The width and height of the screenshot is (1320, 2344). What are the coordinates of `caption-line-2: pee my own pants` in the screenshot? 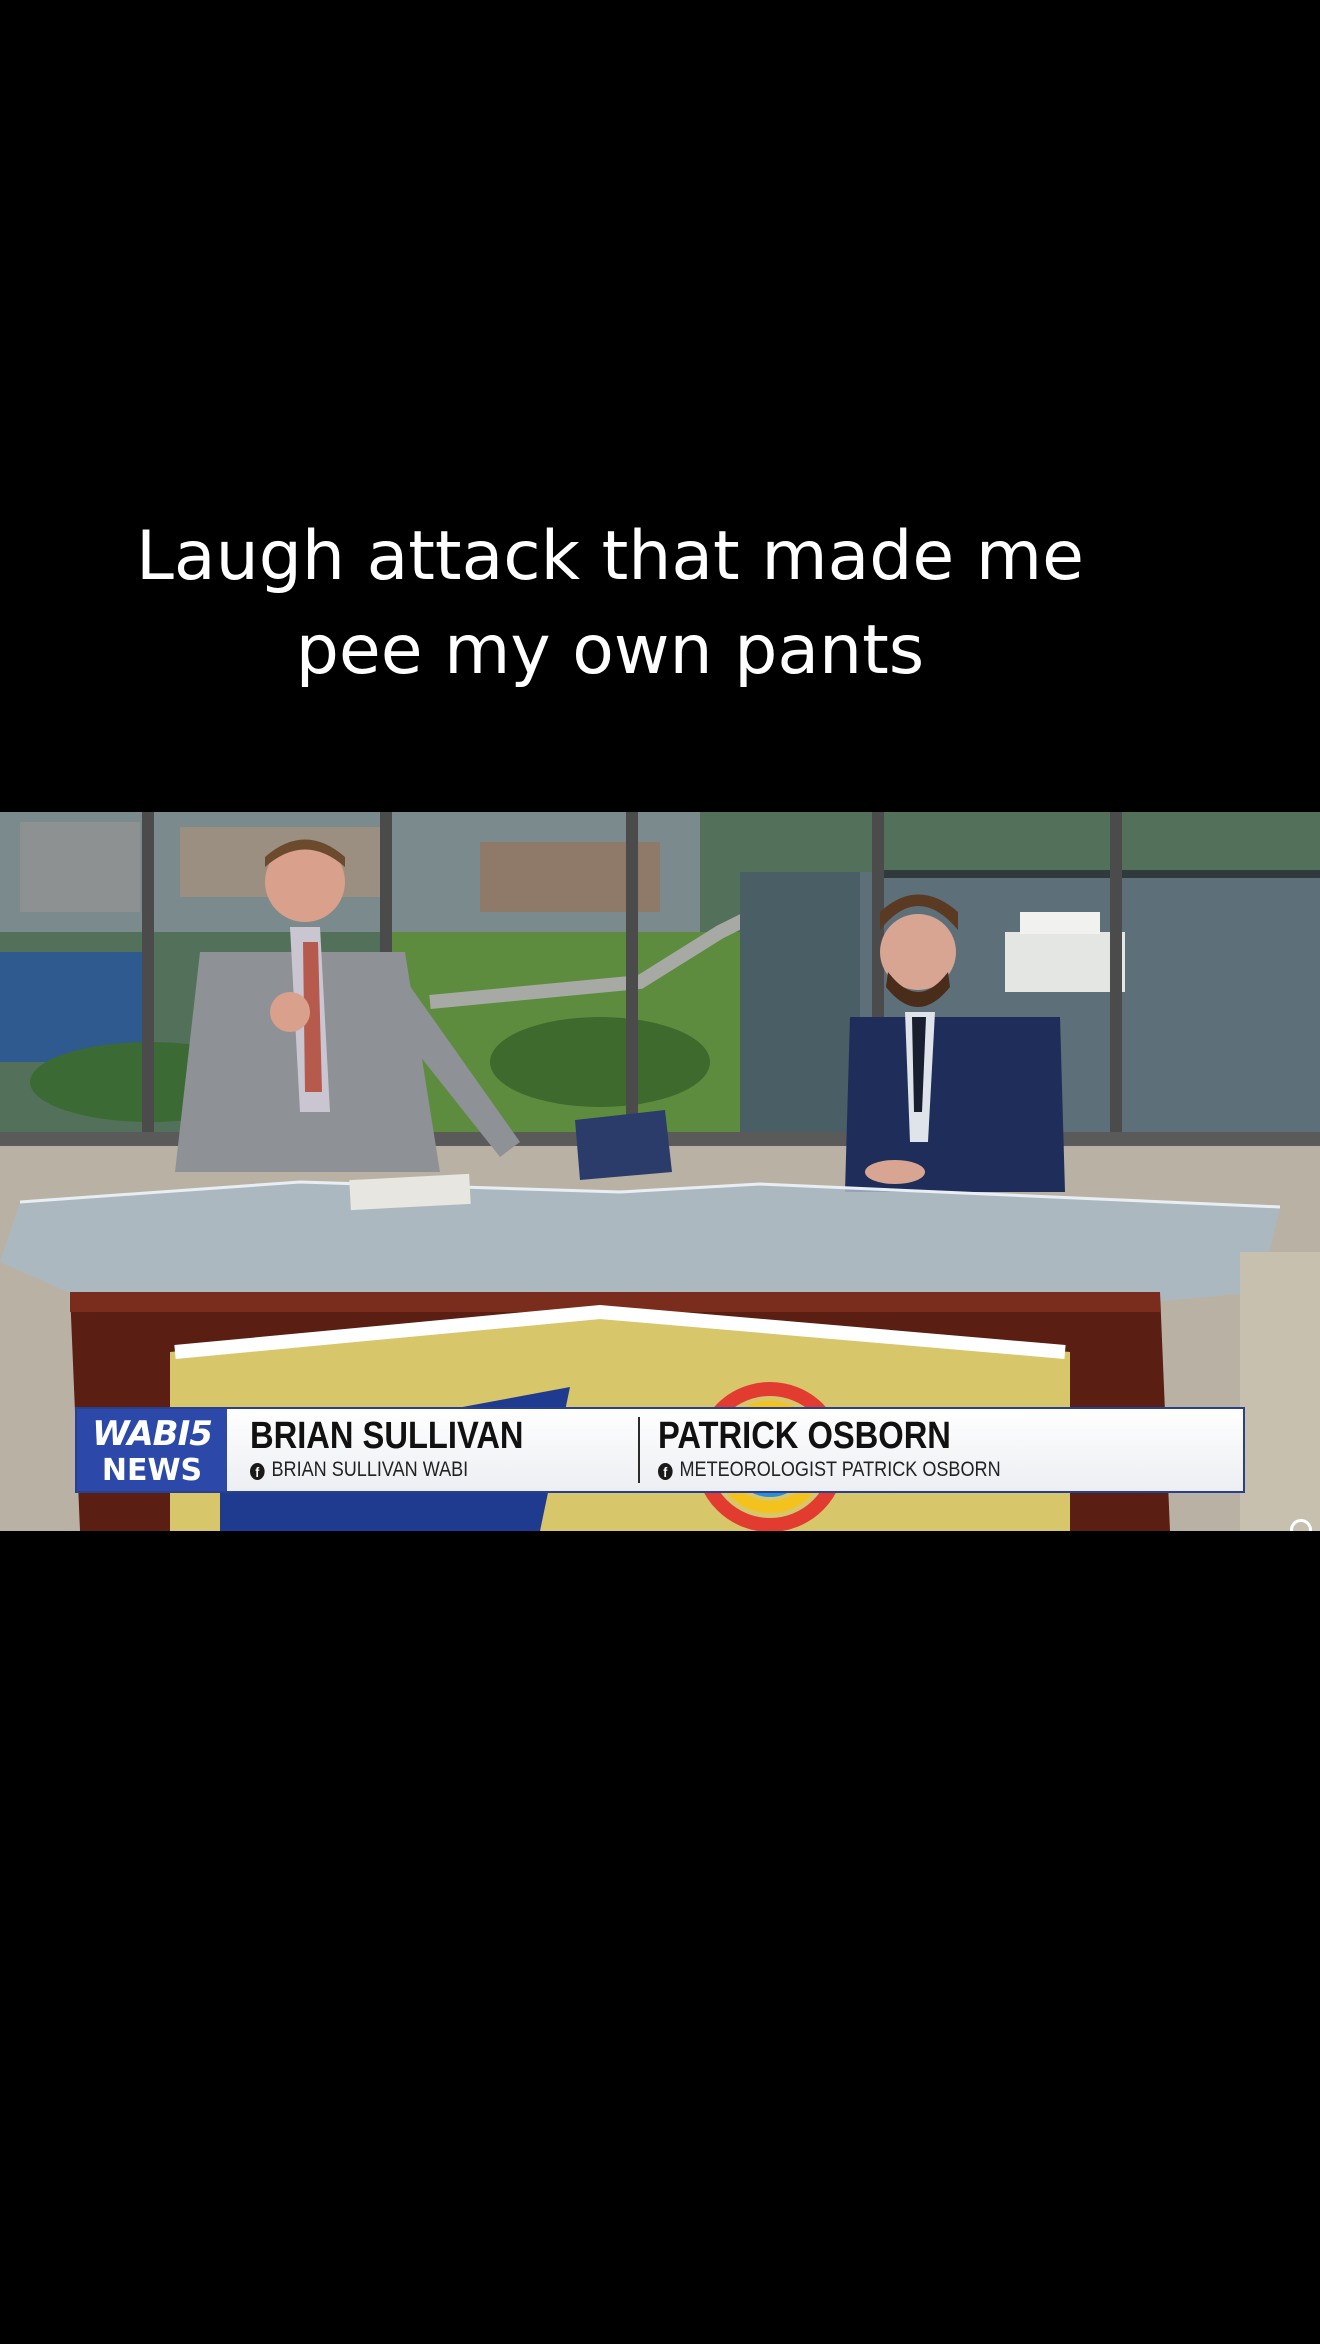 It's located at (610, 650).